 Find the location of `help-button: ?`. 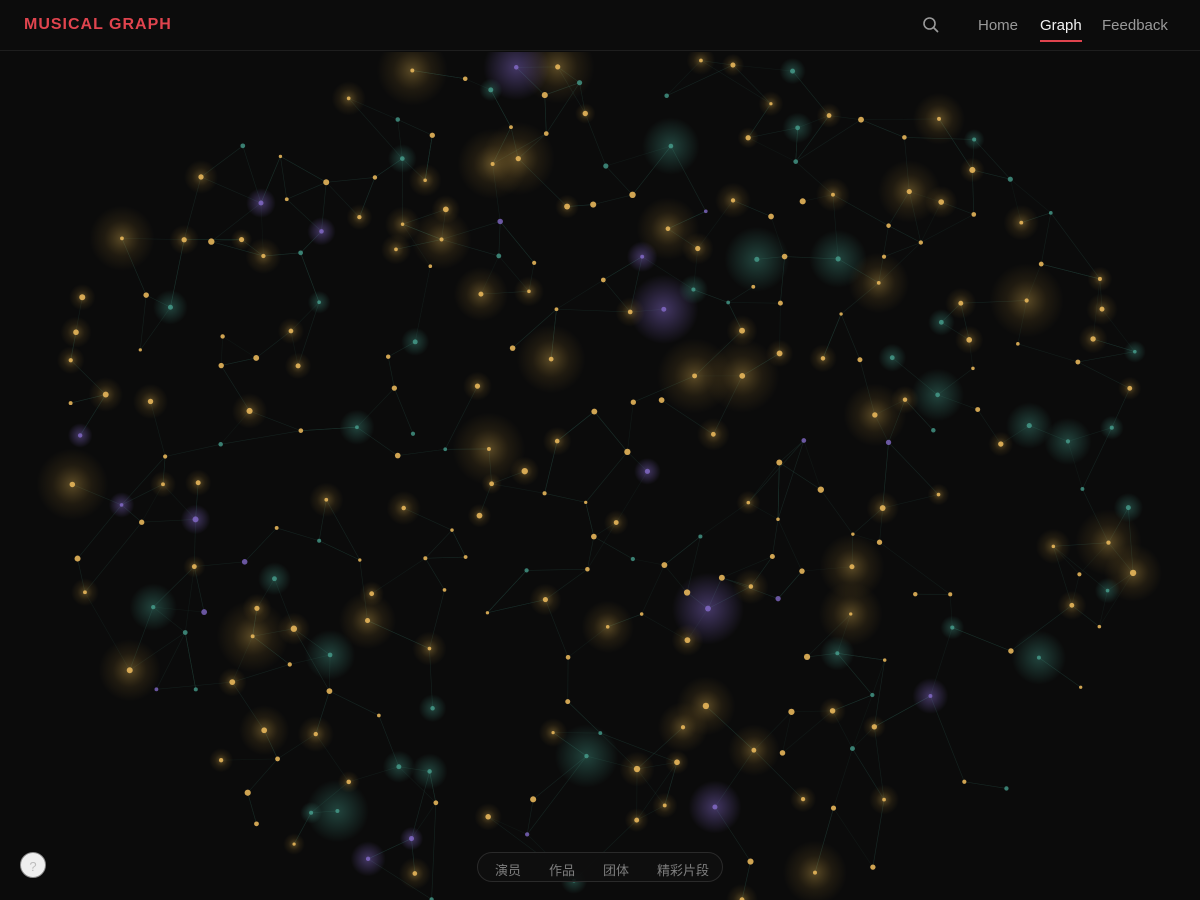

help-button: ? is located at coordinates (33, 865).